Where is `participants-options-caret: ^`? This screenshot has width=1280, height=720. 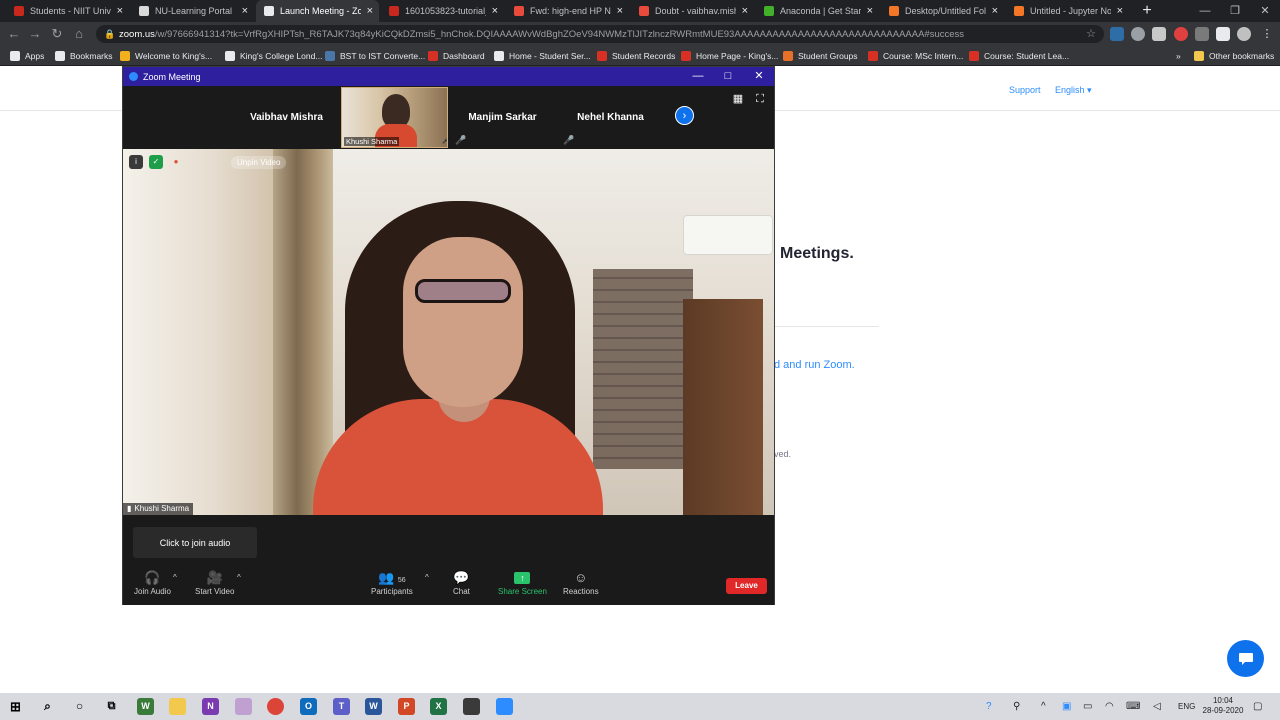
participants-options-caret: ^ is located at coordinates (427, 577).